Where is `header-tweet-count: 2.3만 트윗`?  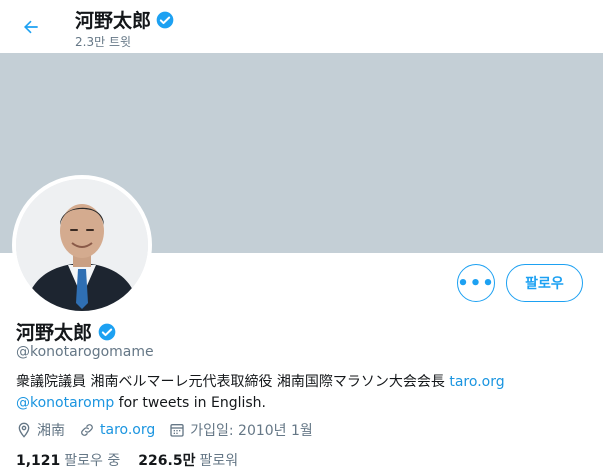
header-tweet-count: 2.3만 트윗 is located at coordinates (103, 42).